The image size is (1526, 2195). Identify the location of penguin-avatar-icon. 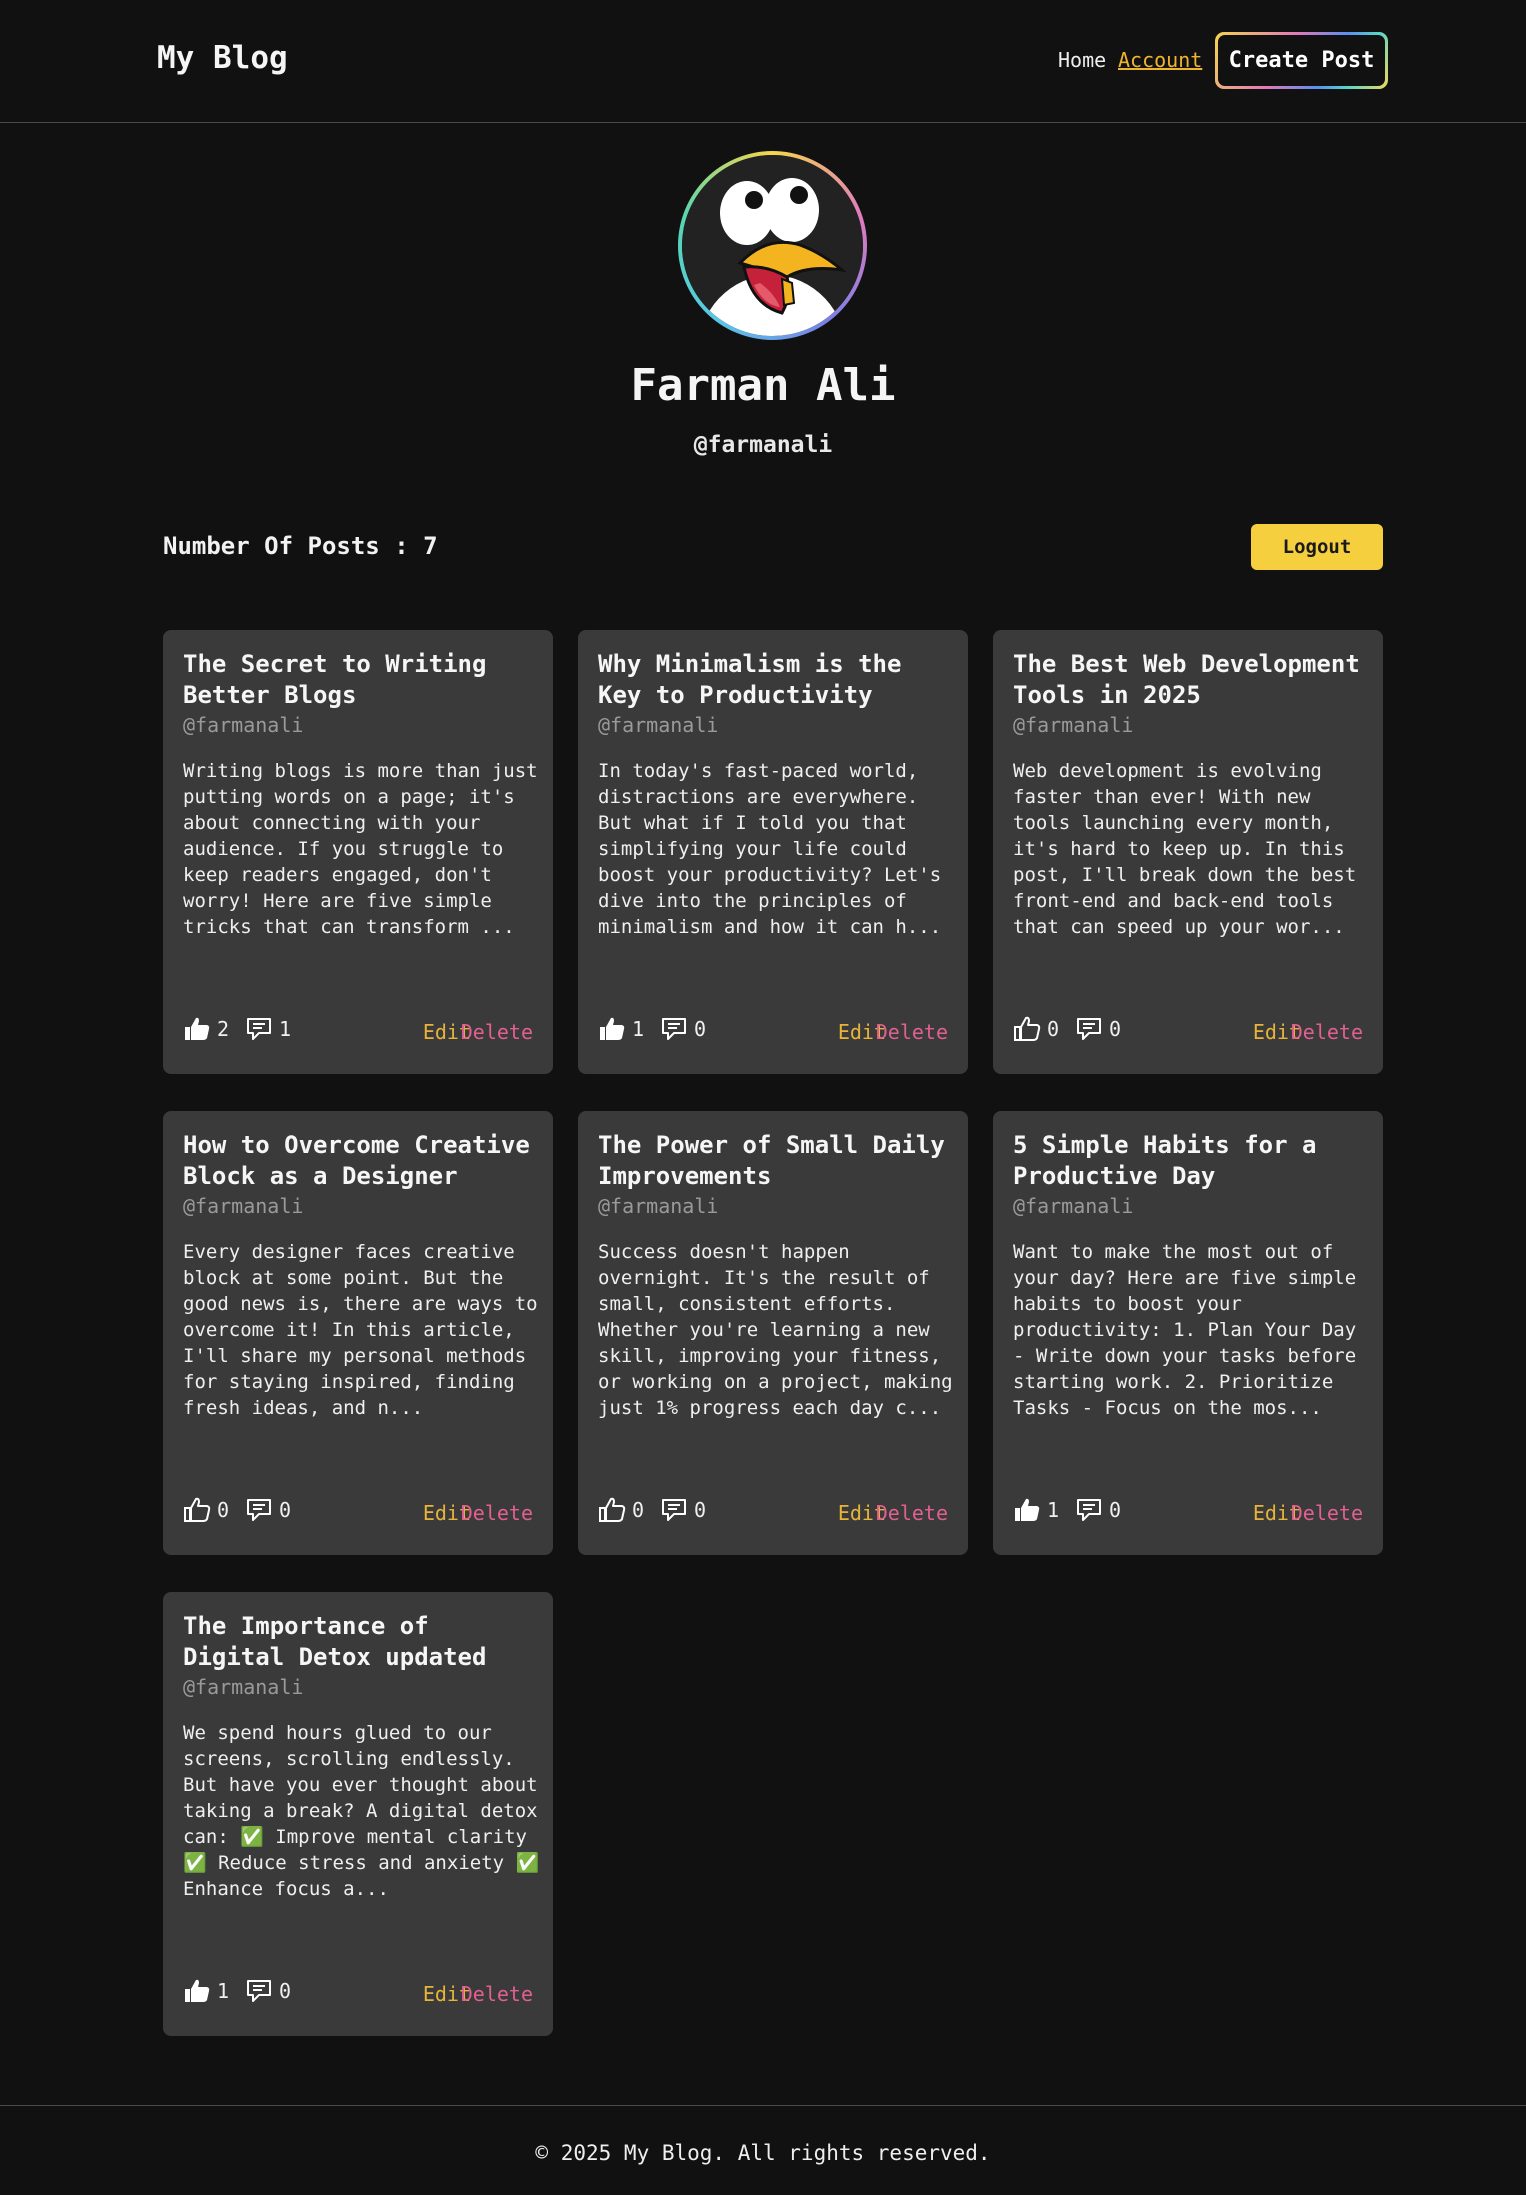
(772, 245).